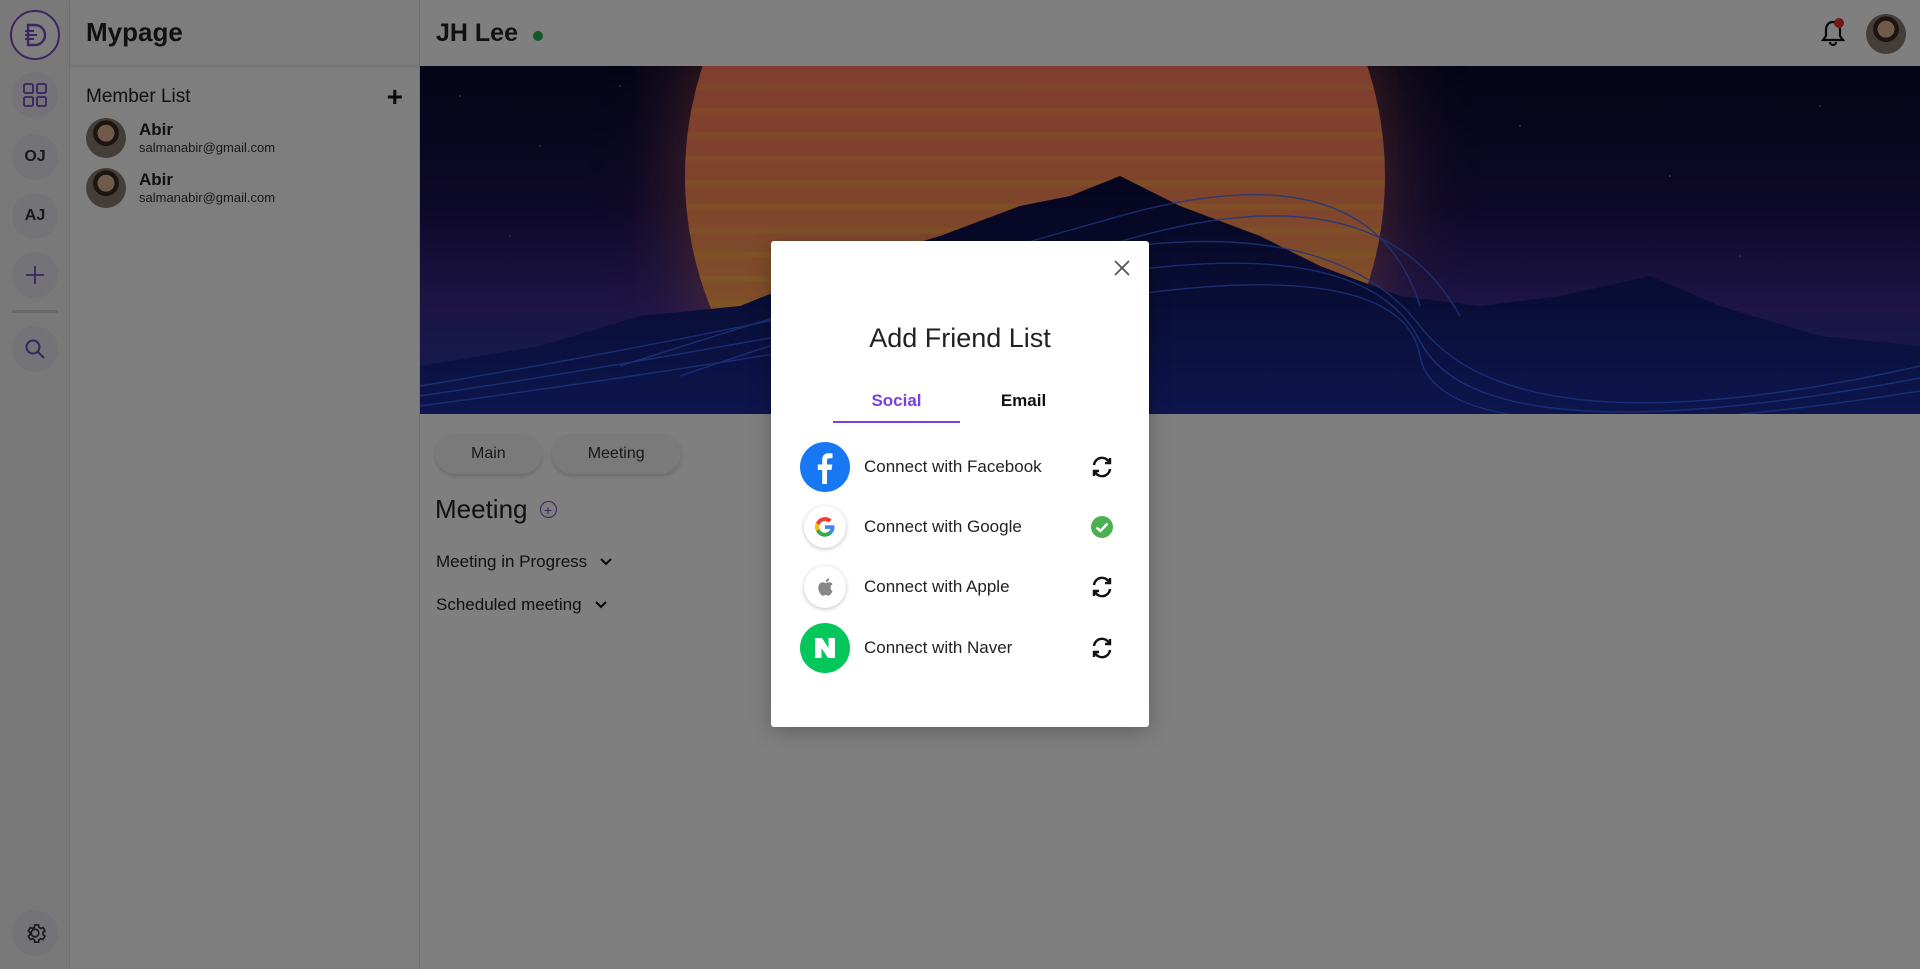 The image size is (1920, 969). I want to click on modal-tabs: Social Email, so click(960, 405).